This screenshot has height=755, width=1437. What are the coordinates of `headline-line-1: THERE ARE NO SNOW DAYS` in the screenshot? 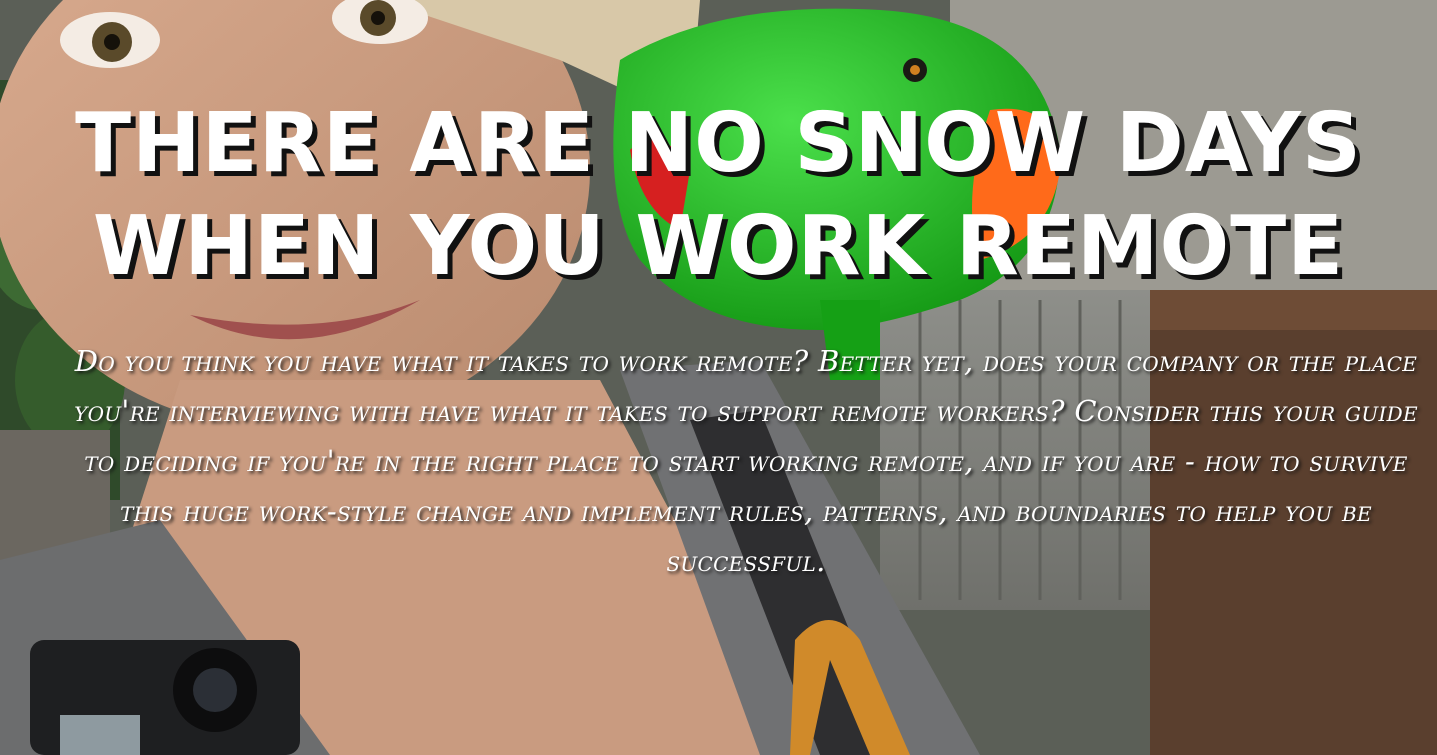 It's located at (718, 143).